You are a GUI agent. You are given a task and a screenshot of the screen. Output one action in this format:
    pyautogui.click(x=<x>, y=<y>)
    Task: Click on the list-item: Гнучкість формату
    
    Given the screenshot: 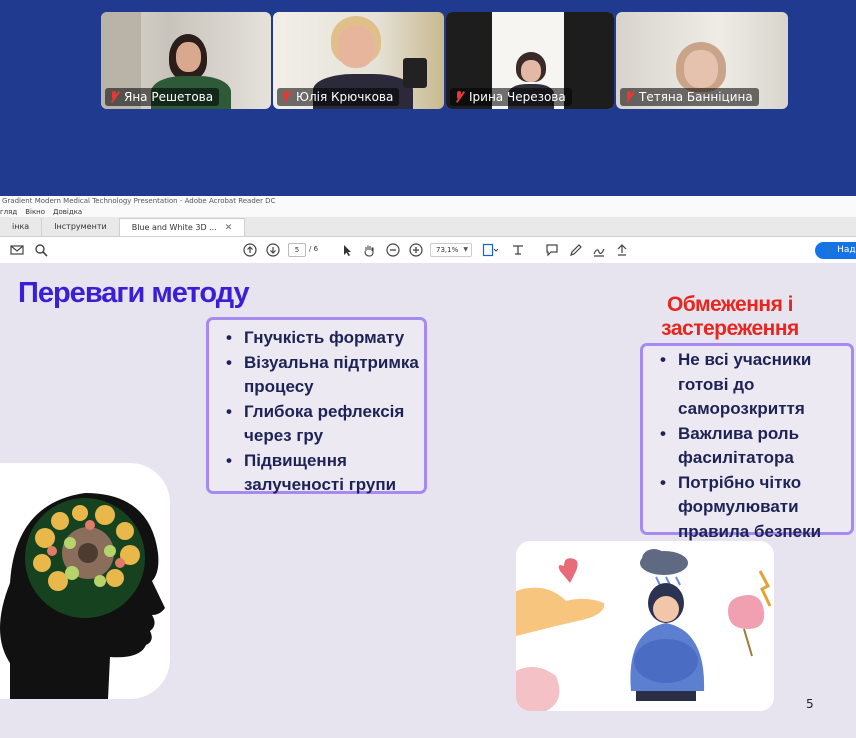 What is the action you would take?
    pyautogui.click(x=316, y=338)
    